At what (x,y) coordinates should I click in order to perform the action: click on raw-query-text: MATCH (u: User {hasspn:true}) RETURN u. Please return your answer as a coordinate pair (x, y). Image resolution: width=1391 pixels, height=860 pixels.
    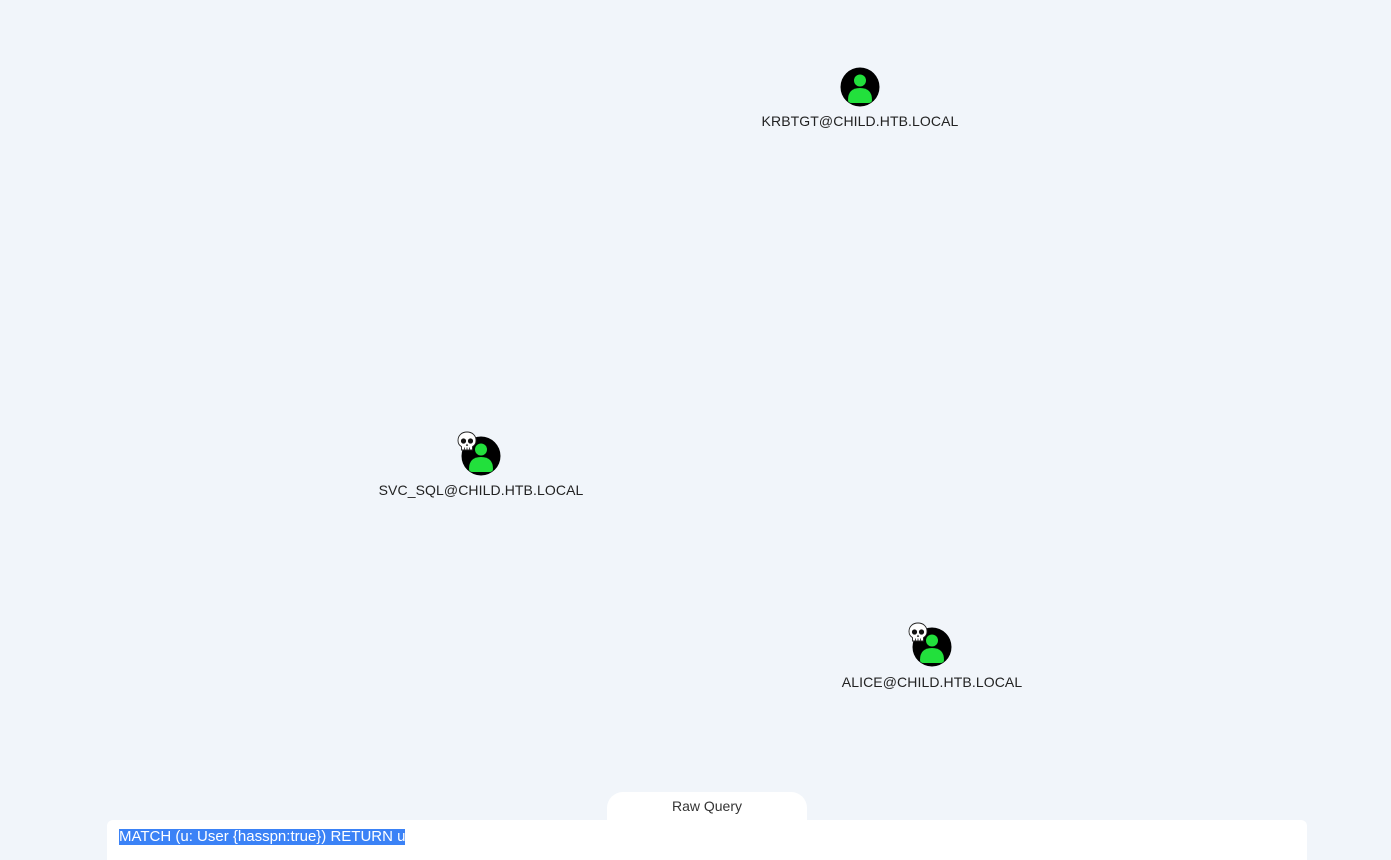
    Looking at the image, I should click on (262, 837).